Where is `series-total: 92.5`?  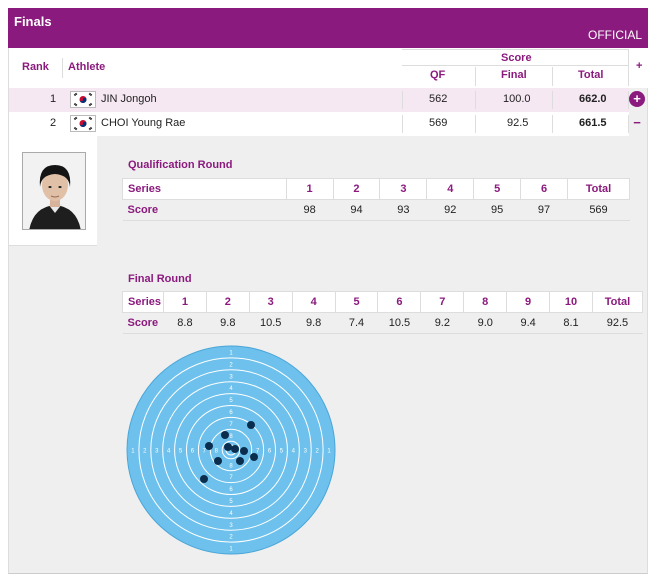 series-total: 92.5 is located at coordinates (617, 323).